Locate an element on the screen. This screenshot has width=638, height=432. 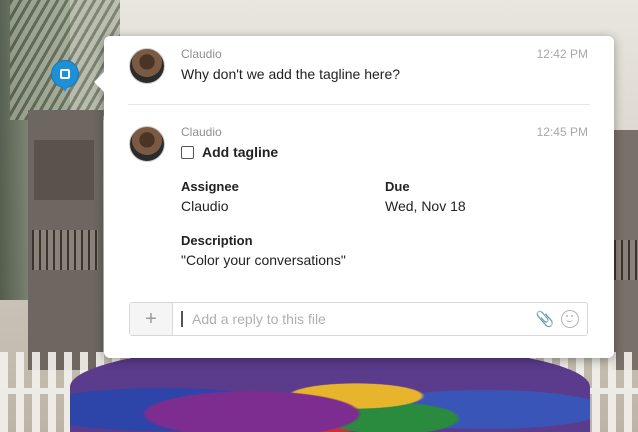
assignee-value: Claudio is located at coordinates (204, 206).